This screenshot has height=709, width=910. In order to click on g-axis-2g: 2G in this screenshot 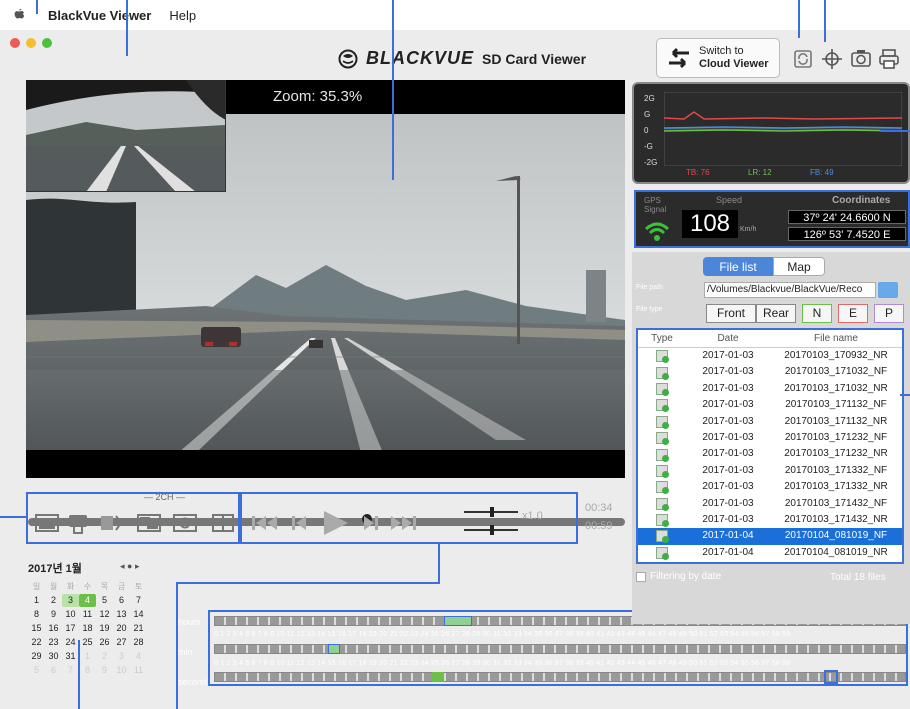, I will do `click(649, 98)`.